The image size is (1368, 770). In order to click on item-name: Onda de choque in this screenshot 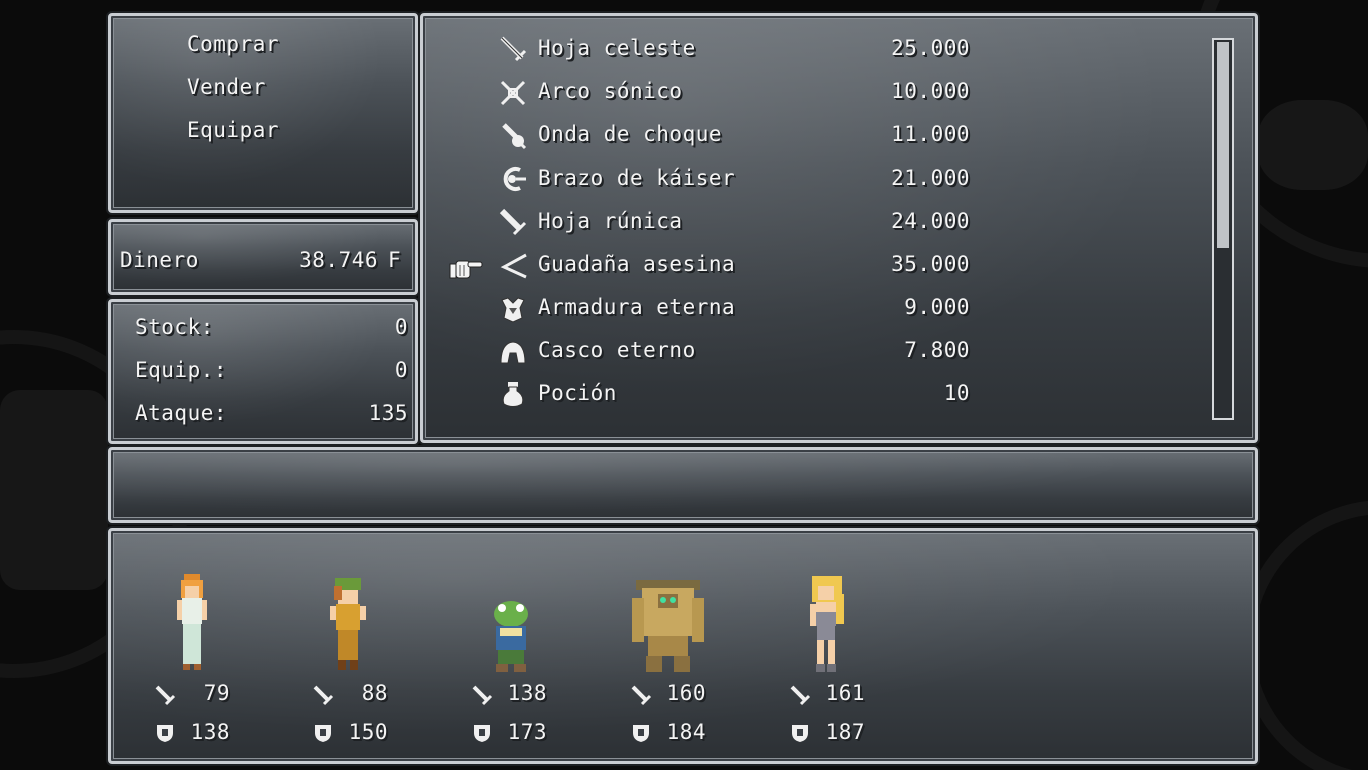, I will do `click(630, 134)`.